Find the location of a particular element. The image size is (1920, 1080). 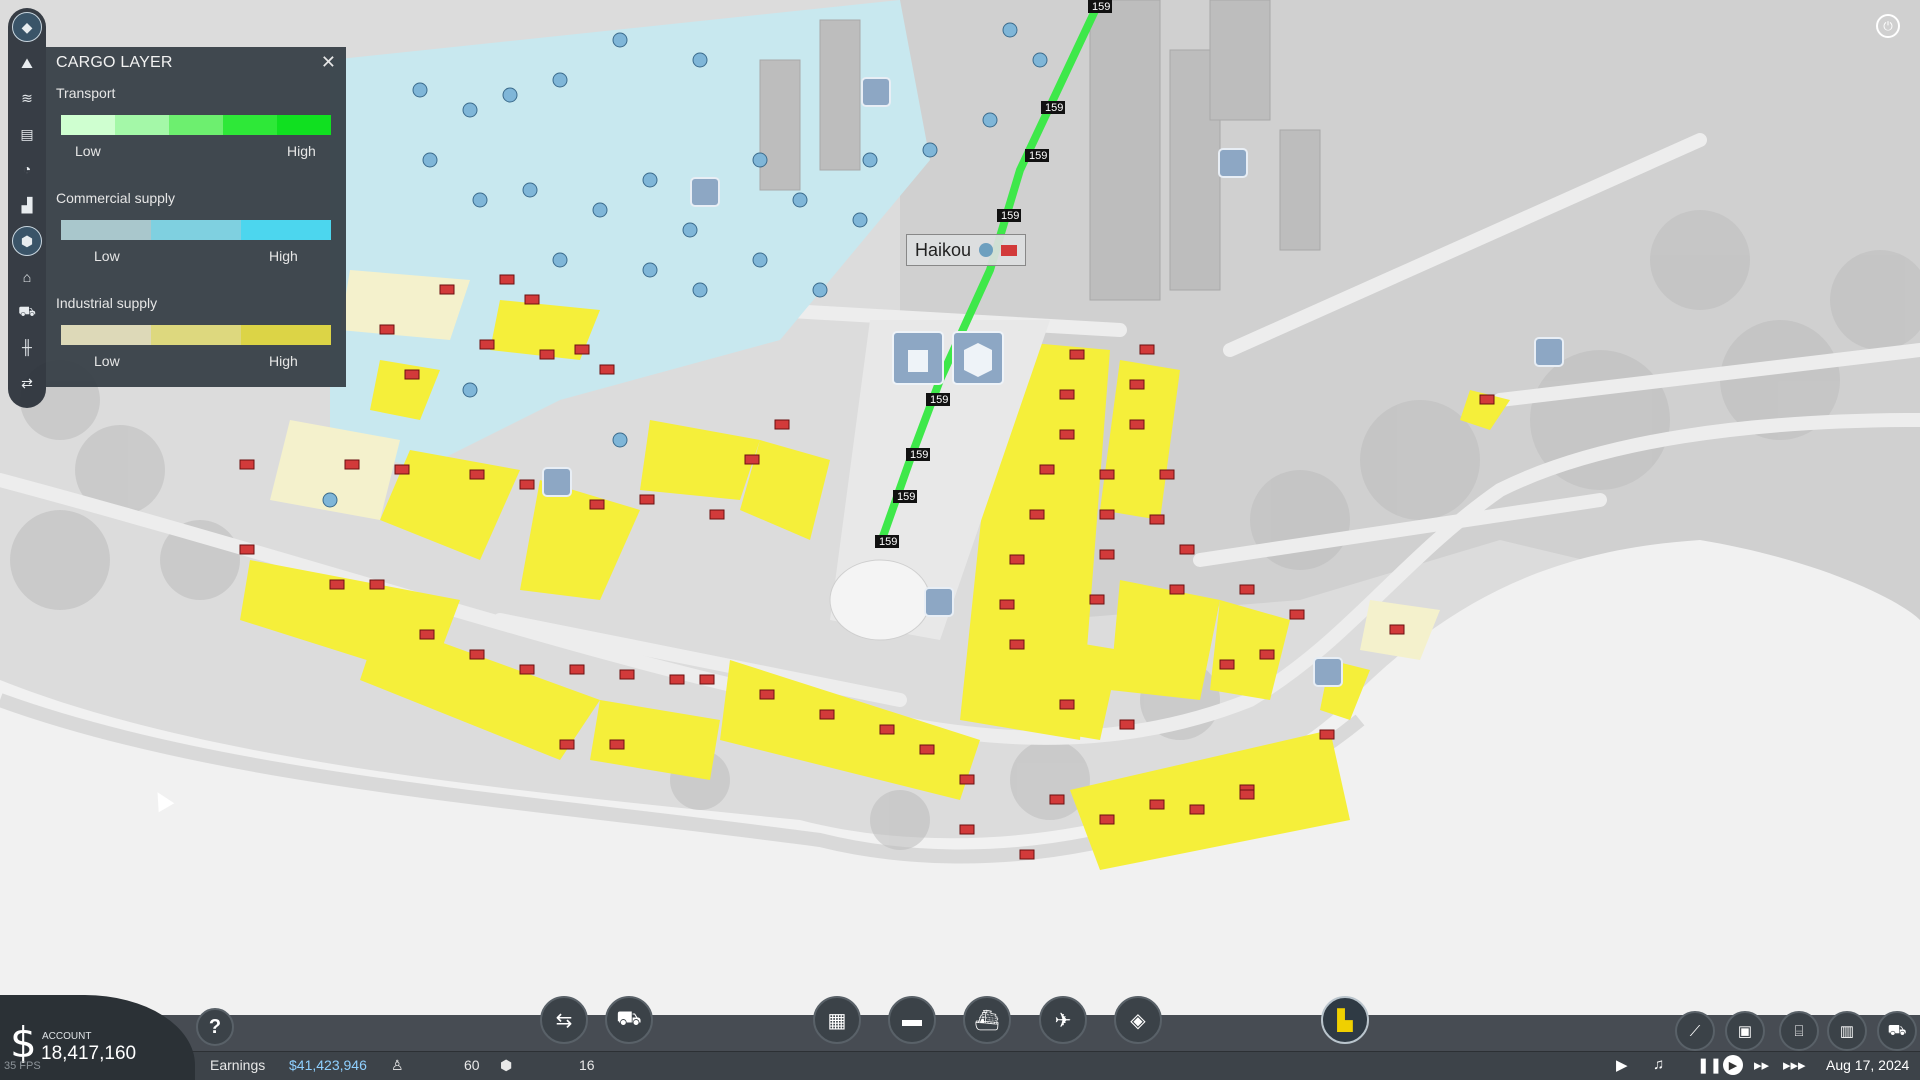

earnings-label: Earnings is located at coordinates (238, 1065).